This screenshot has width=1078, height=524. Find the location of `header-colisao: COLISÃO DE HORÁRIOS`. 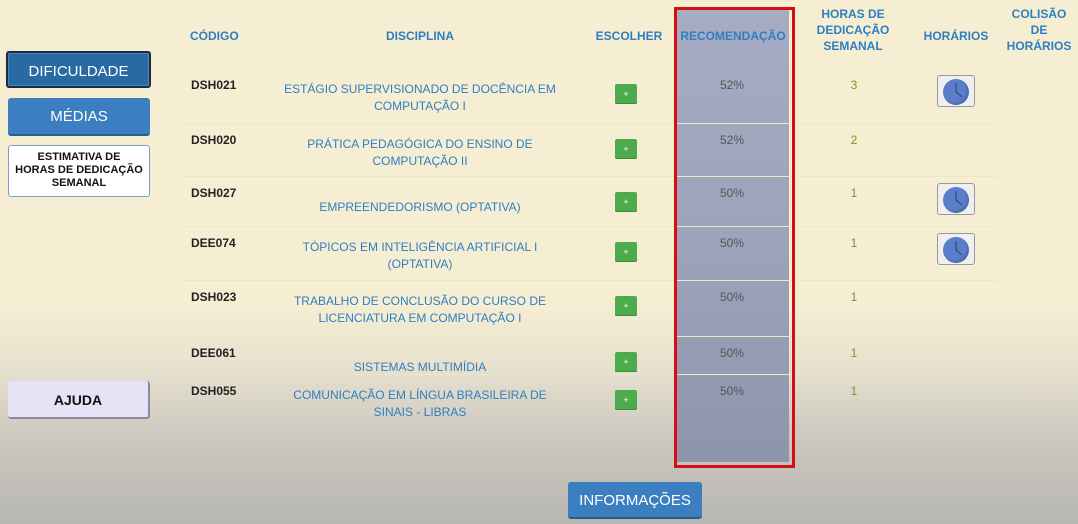

header-colisao: COLISÃO DE HORÁRIOS is located at coordinates (1039, 30).